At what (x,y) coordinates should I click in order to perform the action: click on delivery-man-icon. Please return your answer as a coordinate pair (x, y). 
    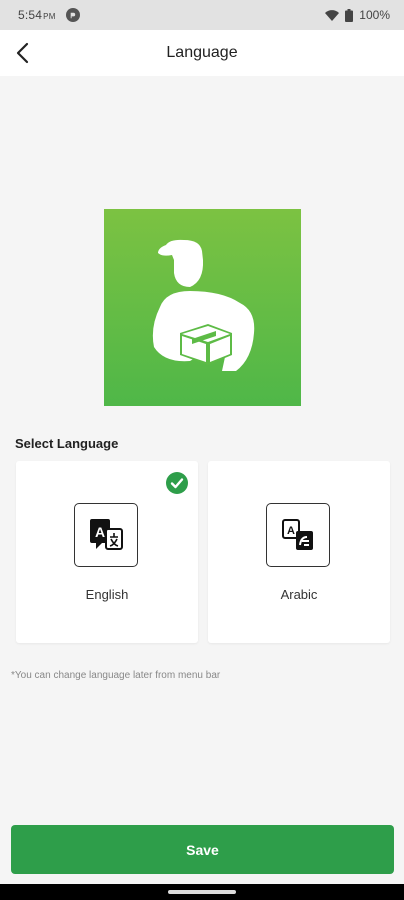
    Looking at the image, I should click on (202, 307).